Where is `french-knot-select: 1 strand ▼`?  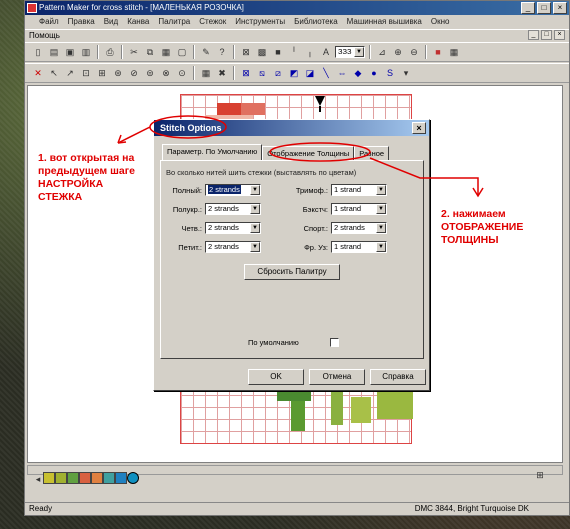
french-knot-select: 1 strand ▼ is located at coordinates (359, 247).